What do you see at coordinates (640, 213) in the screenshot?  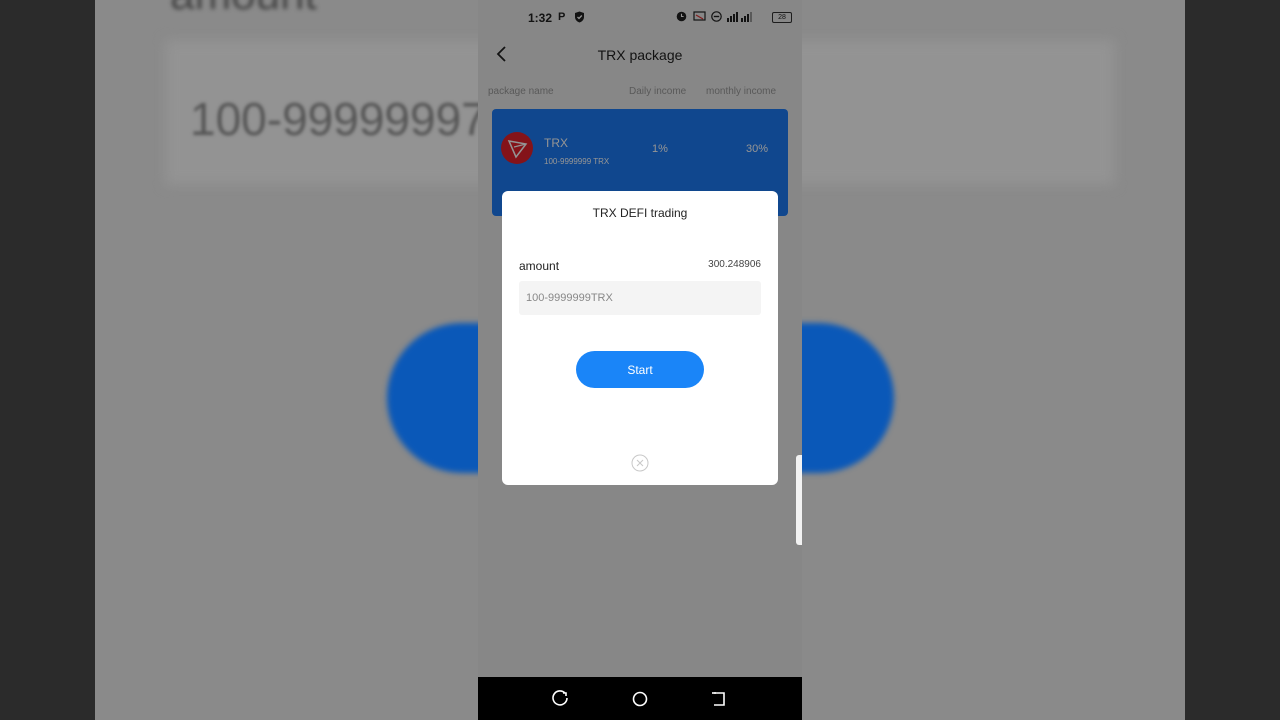 I see `dialog-title: TRX DEFI trading` at bounding box center [640, 213].